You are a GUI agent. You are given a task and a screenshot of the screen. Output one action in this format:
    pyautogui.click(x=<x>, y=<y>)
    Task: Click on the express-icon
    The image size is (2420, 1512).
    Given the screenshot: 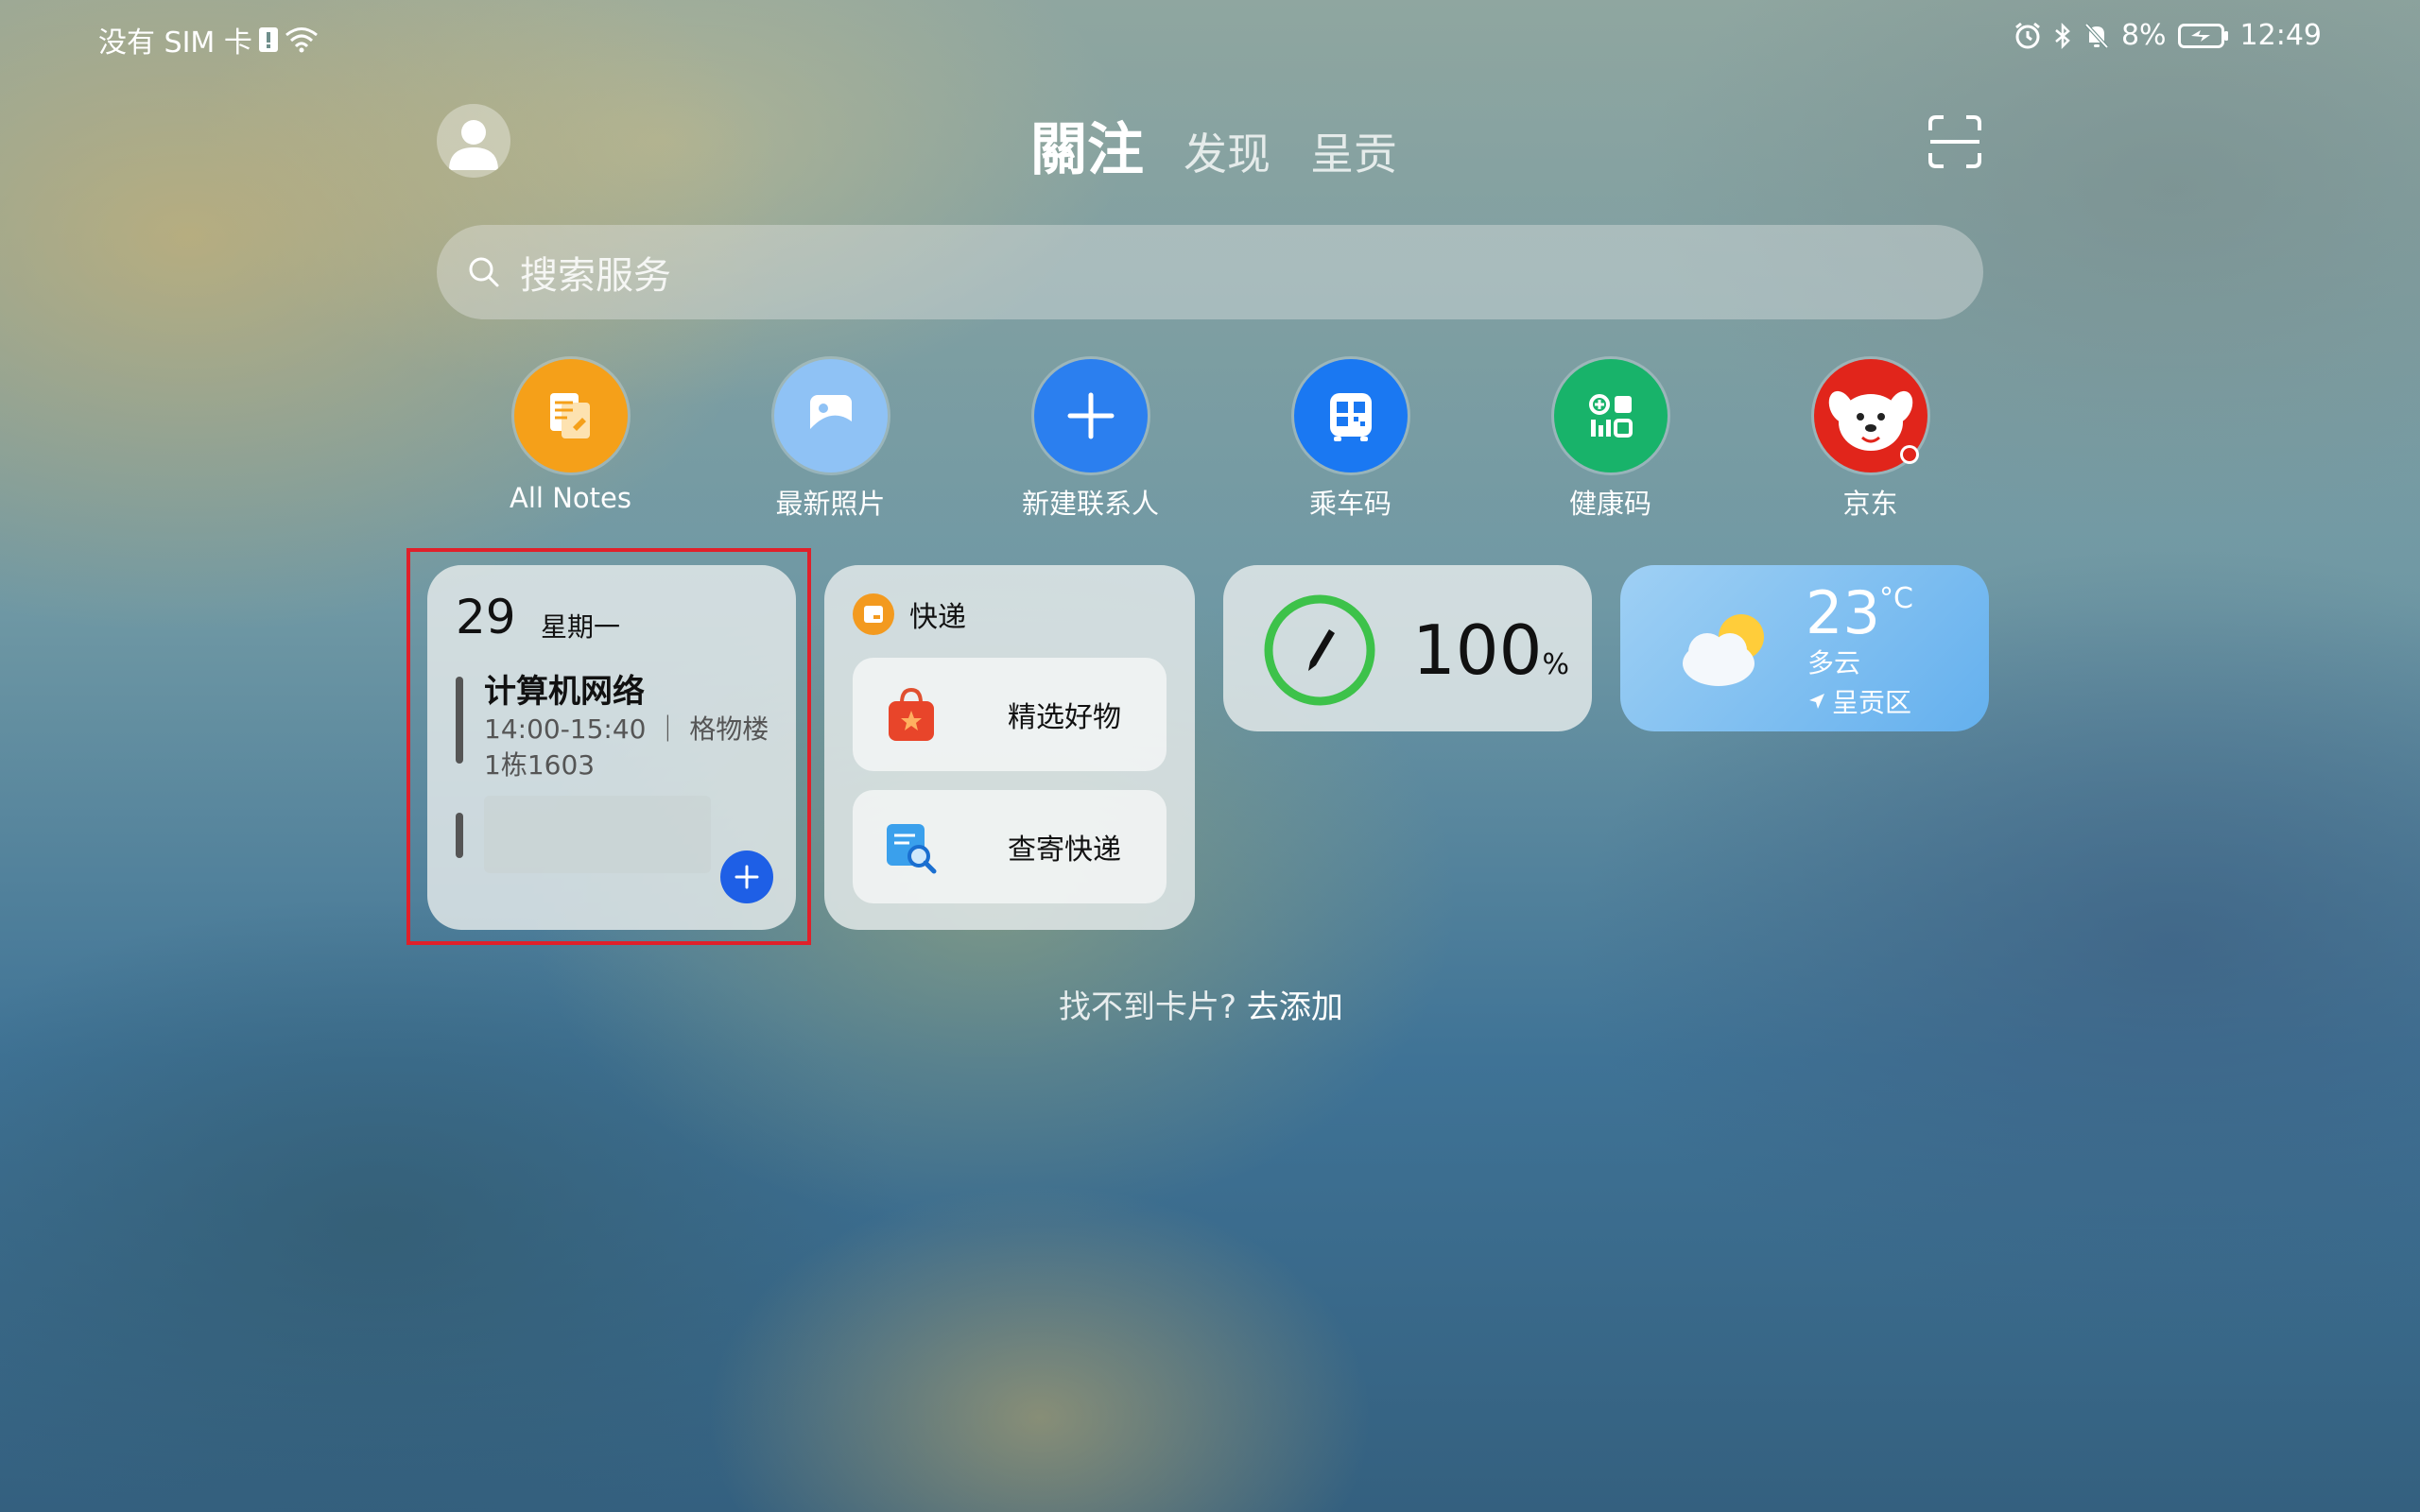 What is the action you would take?
    pyautogui.click(x=874, y=614)
    